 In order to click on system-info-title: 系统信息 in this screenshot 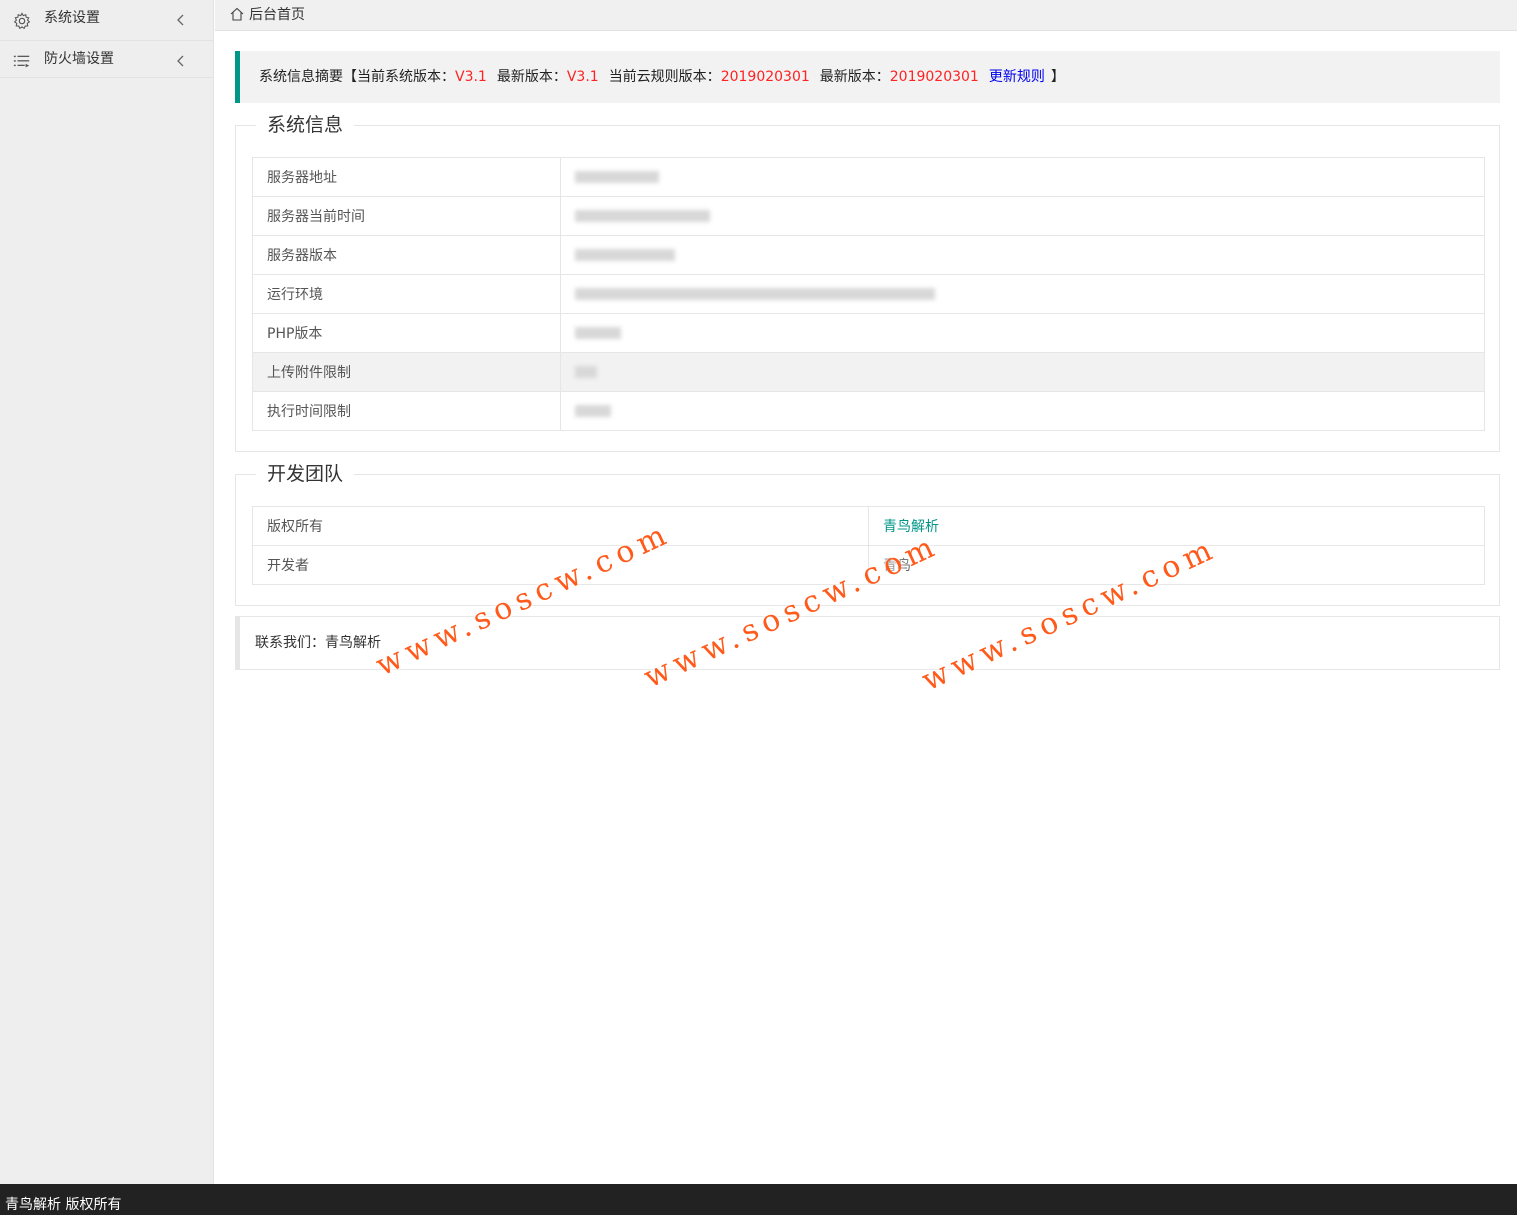, I will do `click(305, 125)`.